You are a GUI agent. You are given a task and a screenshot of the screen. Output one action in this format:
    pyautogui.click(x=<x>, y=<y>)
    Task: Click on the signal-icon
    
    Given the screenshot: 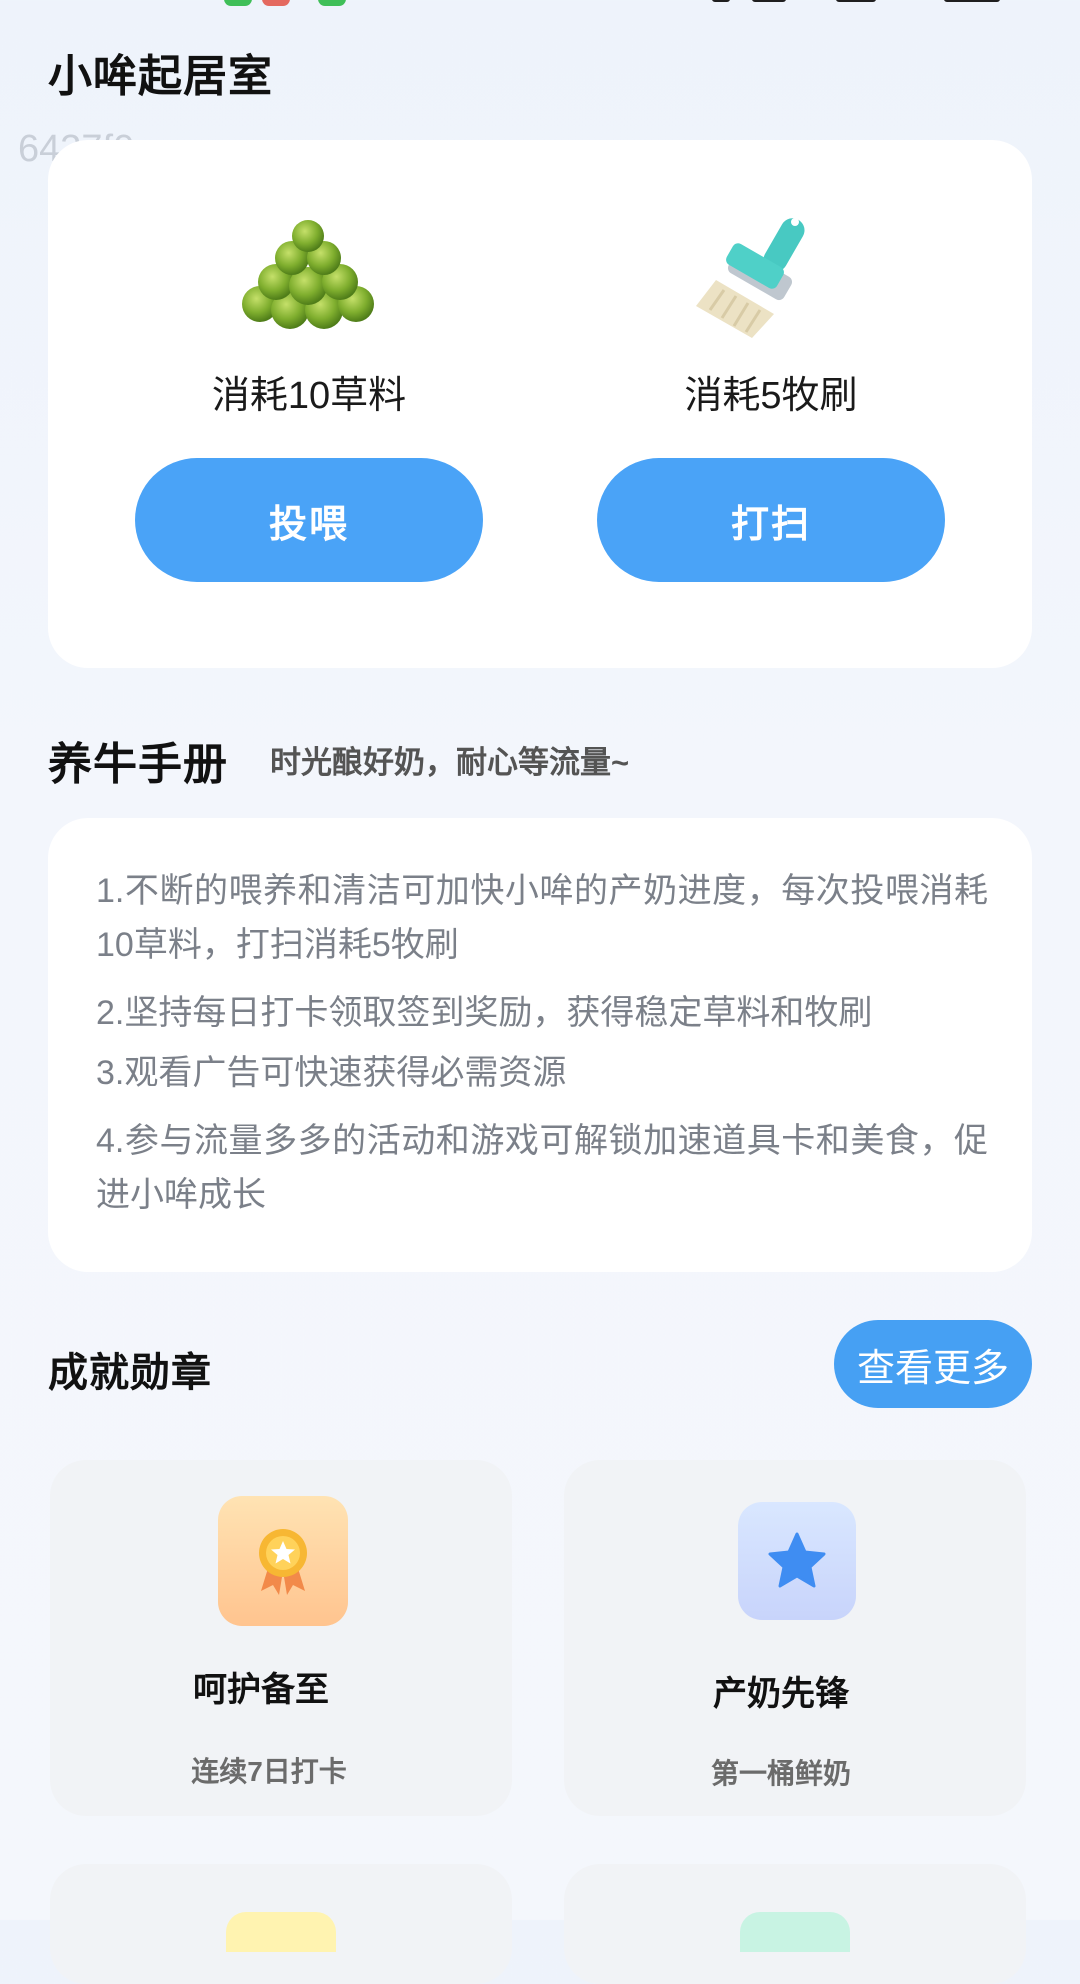 What is the action you would take?
    pyautogui.click(x=721, y=1)
    